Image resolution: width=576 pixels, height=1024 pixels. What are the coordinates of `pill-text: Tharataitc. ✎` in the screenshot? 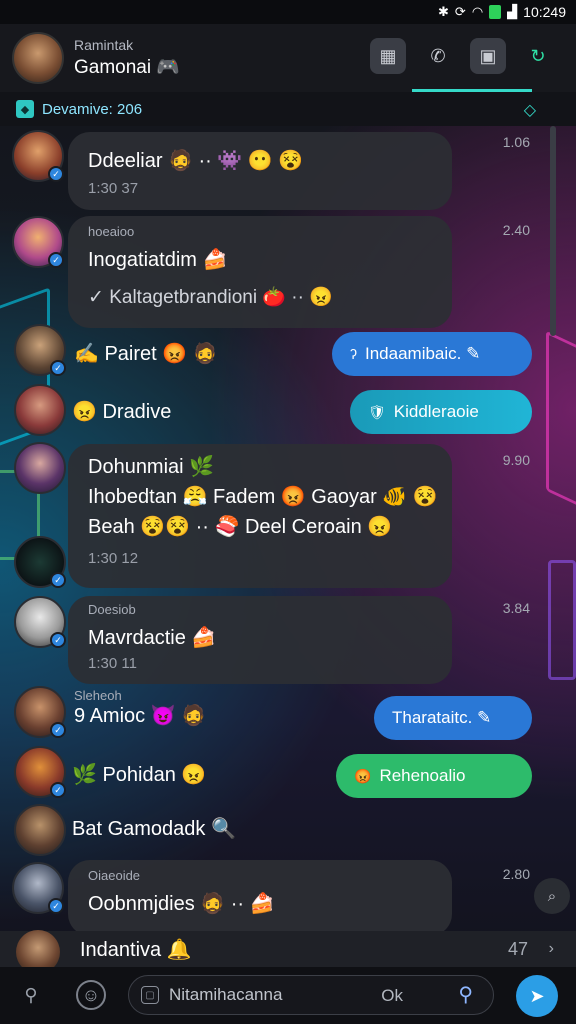 It's located at (442, 717).